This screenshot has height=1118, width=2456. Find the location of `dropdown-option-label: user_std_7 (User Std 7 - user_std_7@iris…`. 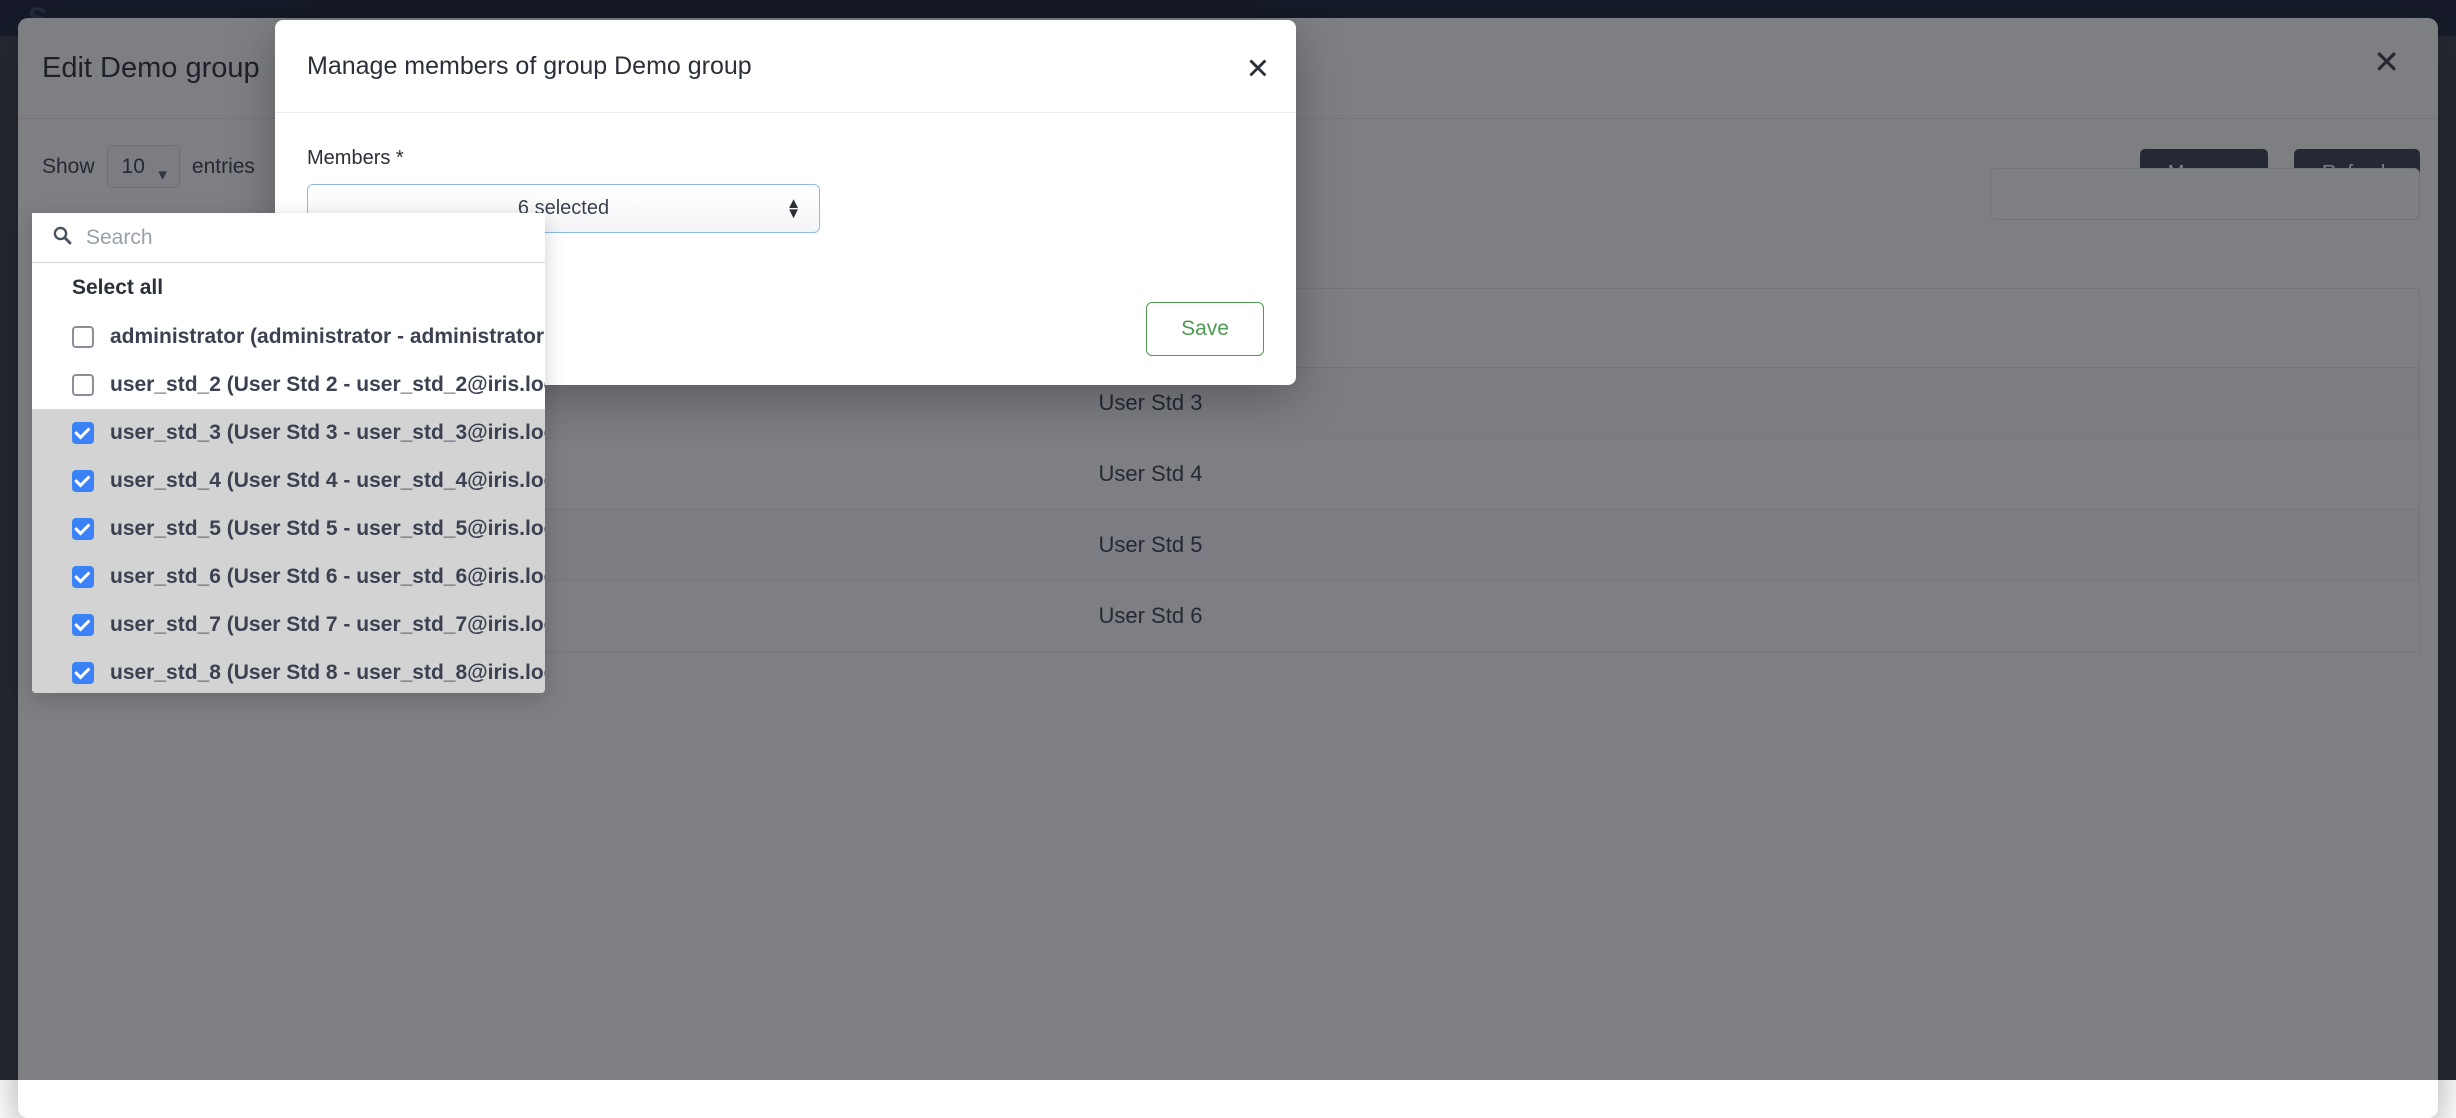

dropdown-option-label: user_std_7 (User Std 7 - user_std_7@iris… is located at coordinates (327, 625).